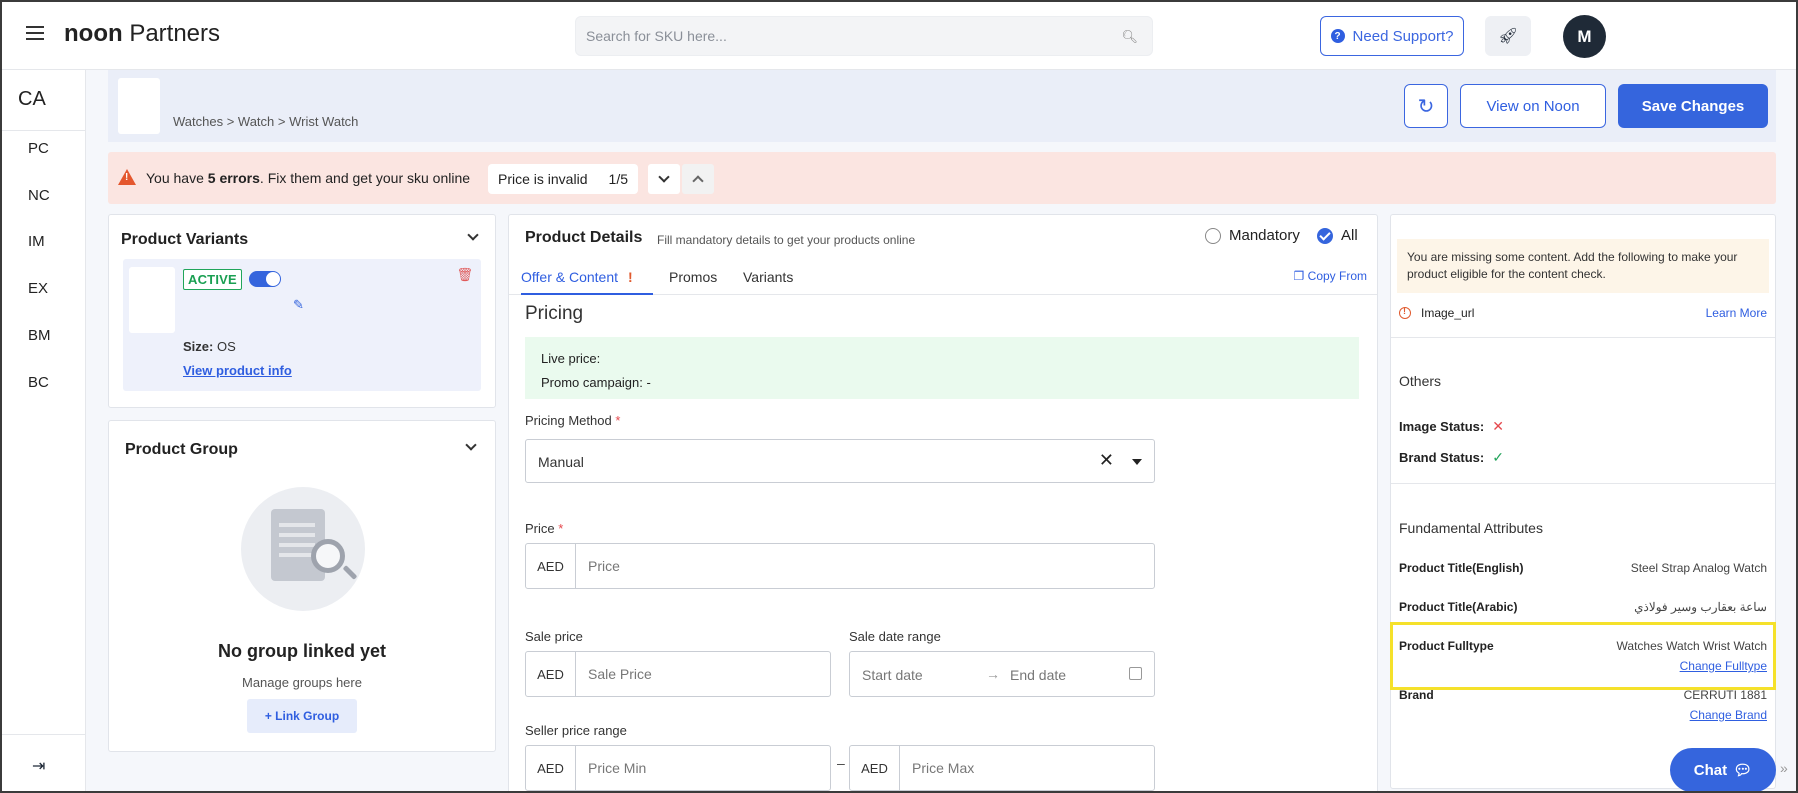 Image resolution: width=1798 pixels, height=793 pixels. Describe the element at coordinates (139, 106) in the screenshot. I see `product-thumbnail` at that location.